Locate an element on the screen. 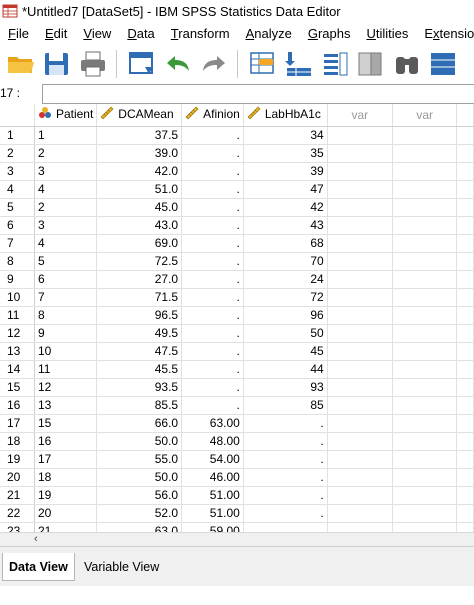 The height and width of the screenshot is (605, 474). data-cell: 47.5 is located at coordinates (139, 351).